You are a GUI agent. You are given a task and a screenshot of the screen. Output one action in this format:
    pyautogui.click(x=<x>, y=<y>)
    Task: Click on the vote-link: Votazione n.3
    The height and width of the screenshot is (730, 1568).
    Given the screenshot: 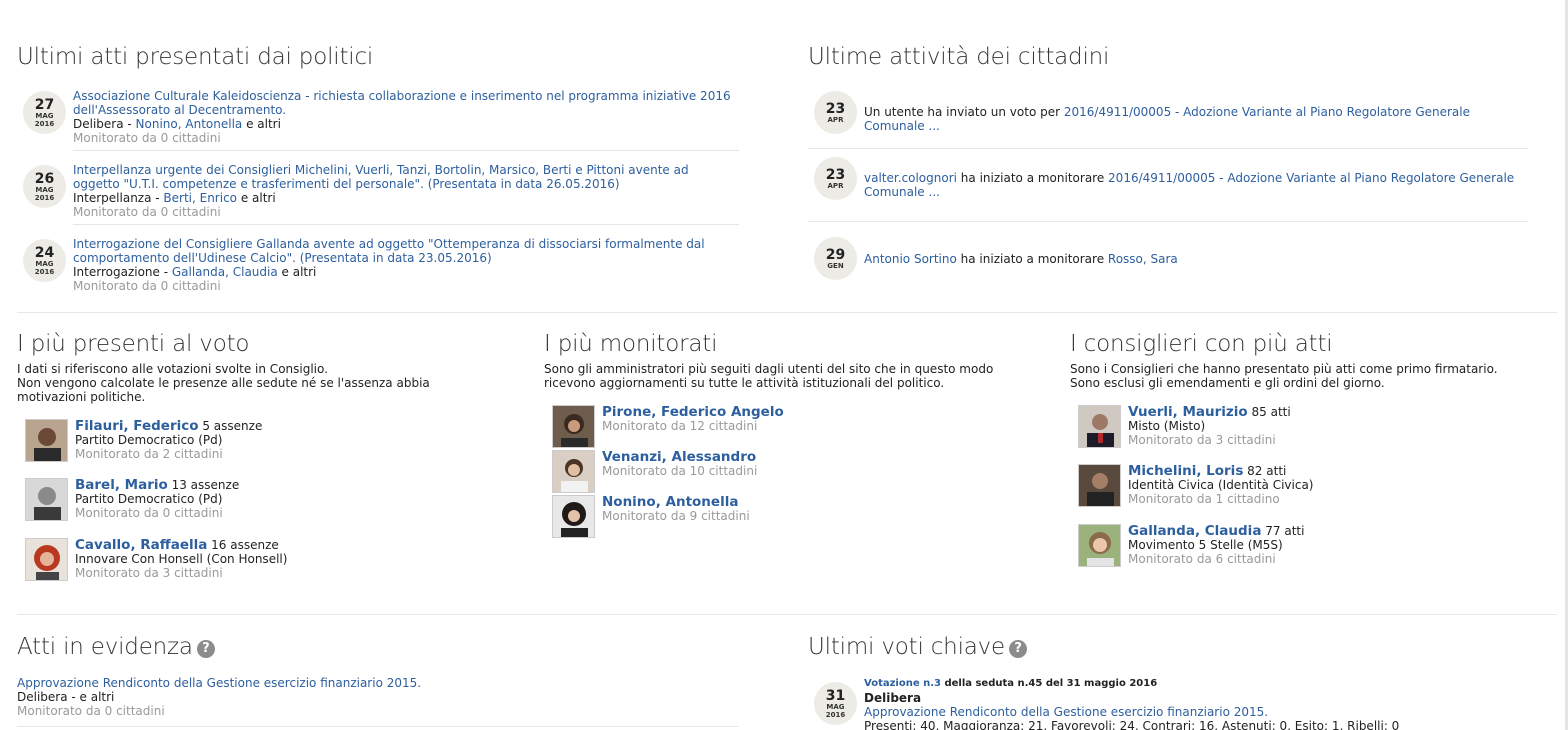 What is the action you would take?
    pyautogui.click(x=902, y=683)
    